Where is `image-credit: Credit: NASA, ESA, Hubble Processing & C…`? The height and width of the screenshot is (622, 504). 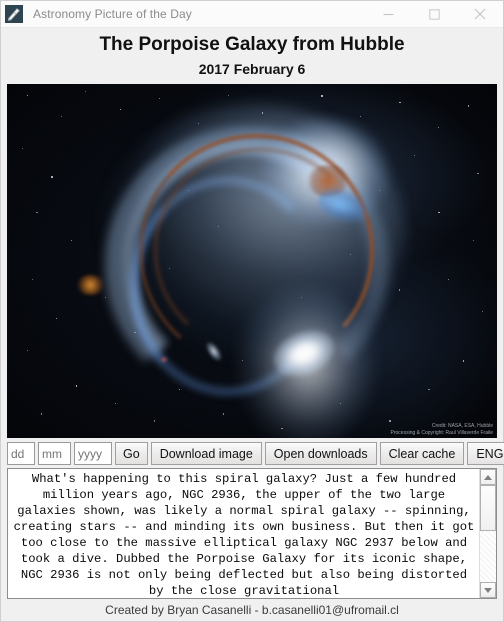
image-credit: Credit: NASA, ESA, Hubble Processing & C… is located at coordinates (442, 429).